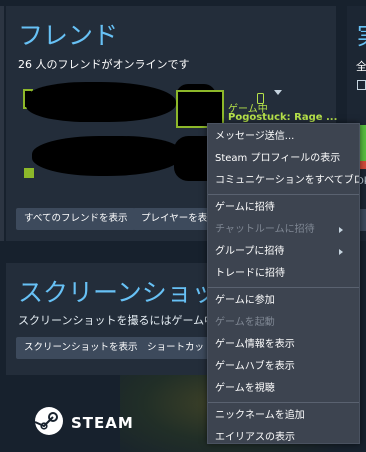  What do you see at coordinates (283, 208) in the screenshot?
I see `context-menu-item: ゲームに招待` at bounding box center [283, 208].